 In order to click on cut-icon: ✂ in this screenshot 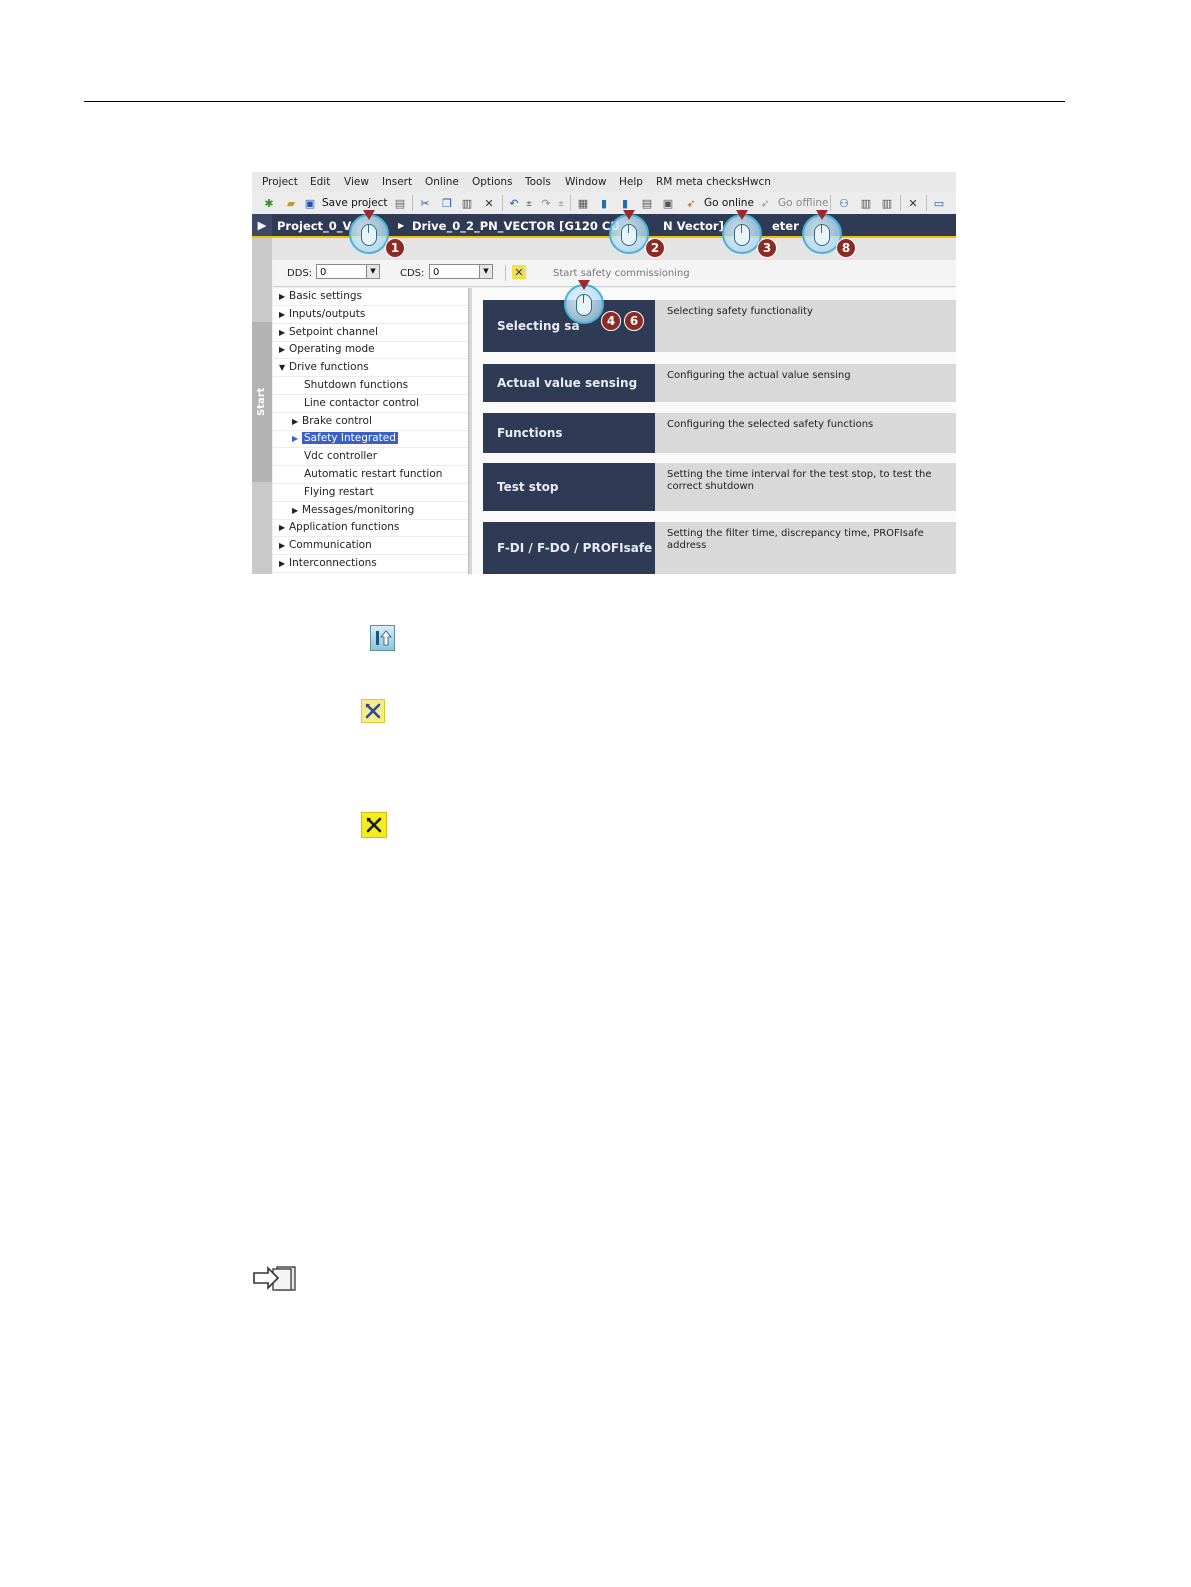, I will do `click(425, 203)`.